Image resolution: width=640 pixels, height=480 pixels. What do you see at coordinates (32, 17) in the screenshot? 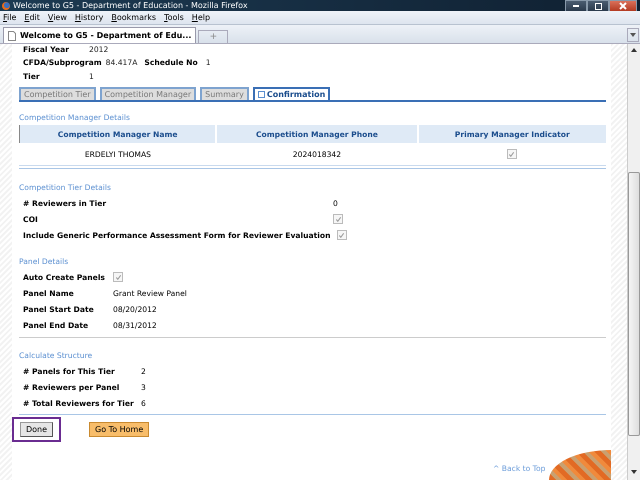
I see `menu-item: Edit` at bounding box center [32, 17].